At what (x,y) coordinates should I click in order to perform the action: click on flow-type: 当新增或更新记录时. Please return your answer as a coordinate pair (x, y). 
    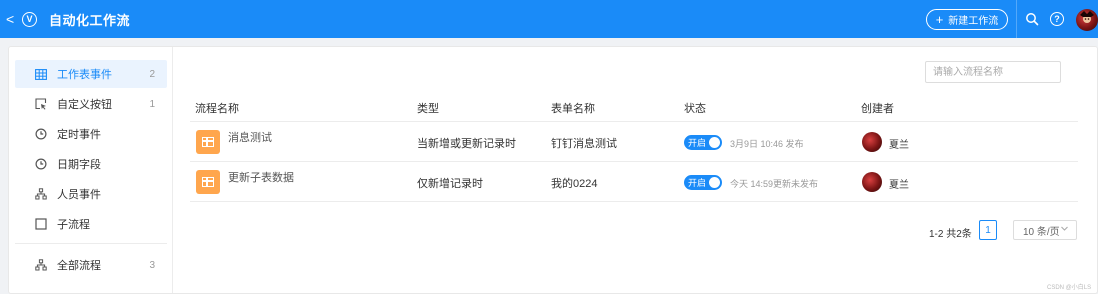
    Looking at the image, I should click on (466, 144).